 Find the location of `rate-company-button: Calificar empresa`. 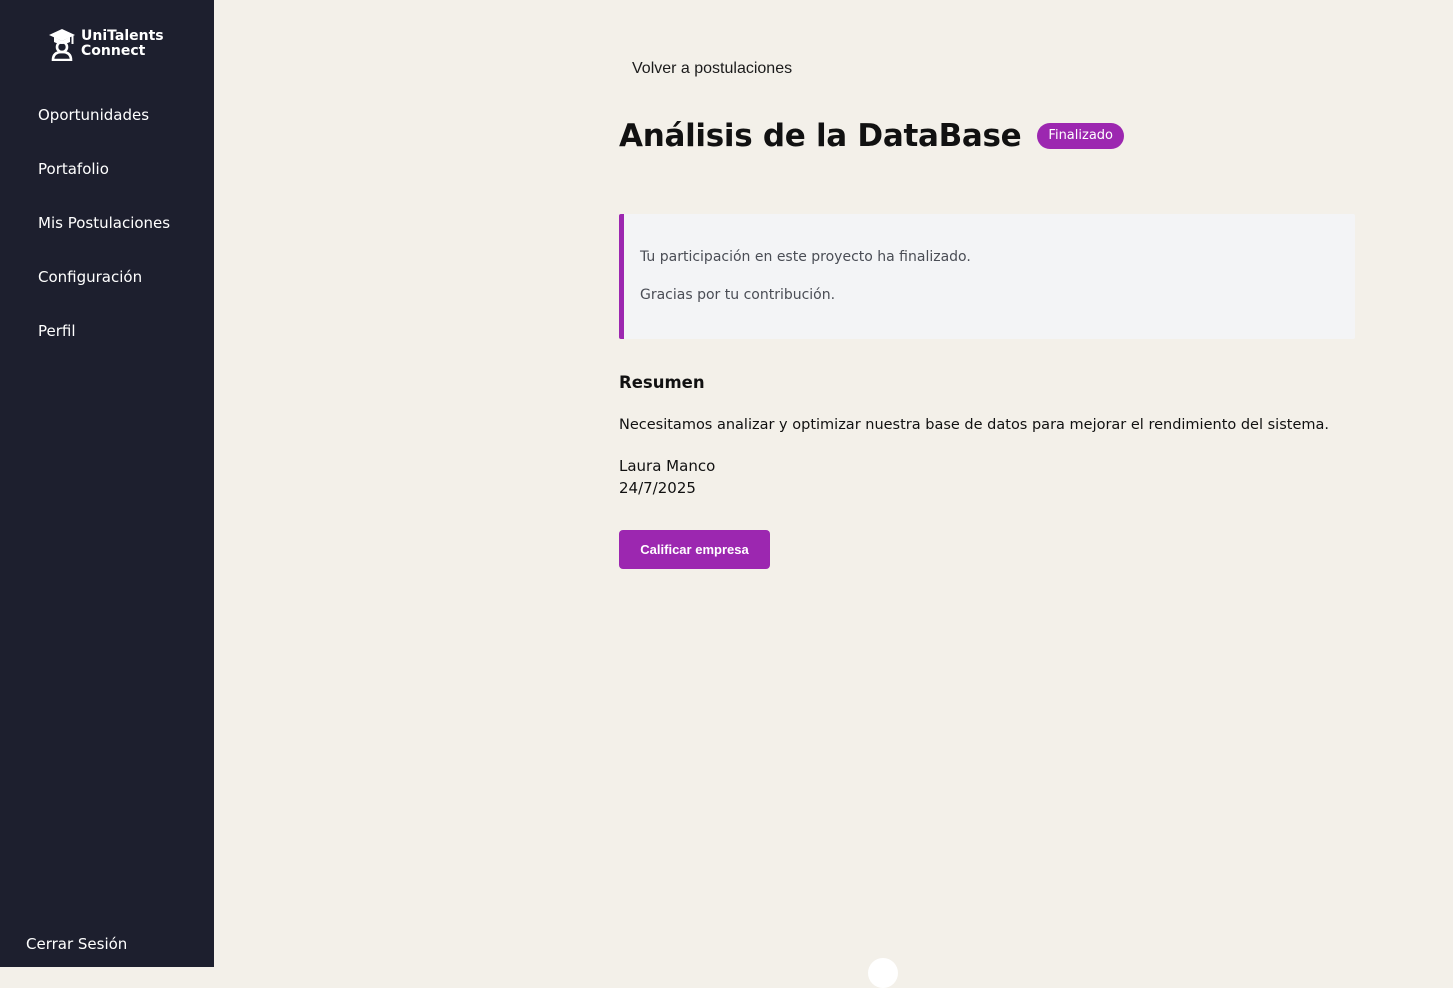

rate-company-button: Calificar empresa is located at coordinates (694, 549).